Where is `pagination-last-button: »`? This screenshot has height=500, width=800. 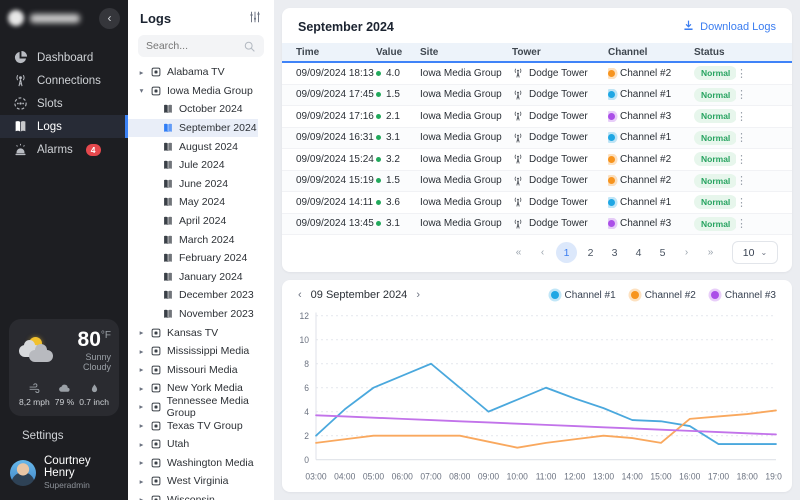
pagination-last-button: » is located at coordinates (710, 252).